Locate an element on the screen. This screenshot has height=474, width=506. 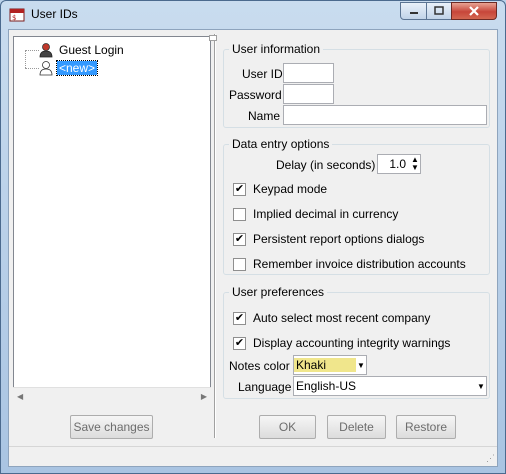
spinner-arrows: ▲ ▼ is located at coordinates (415, 164).